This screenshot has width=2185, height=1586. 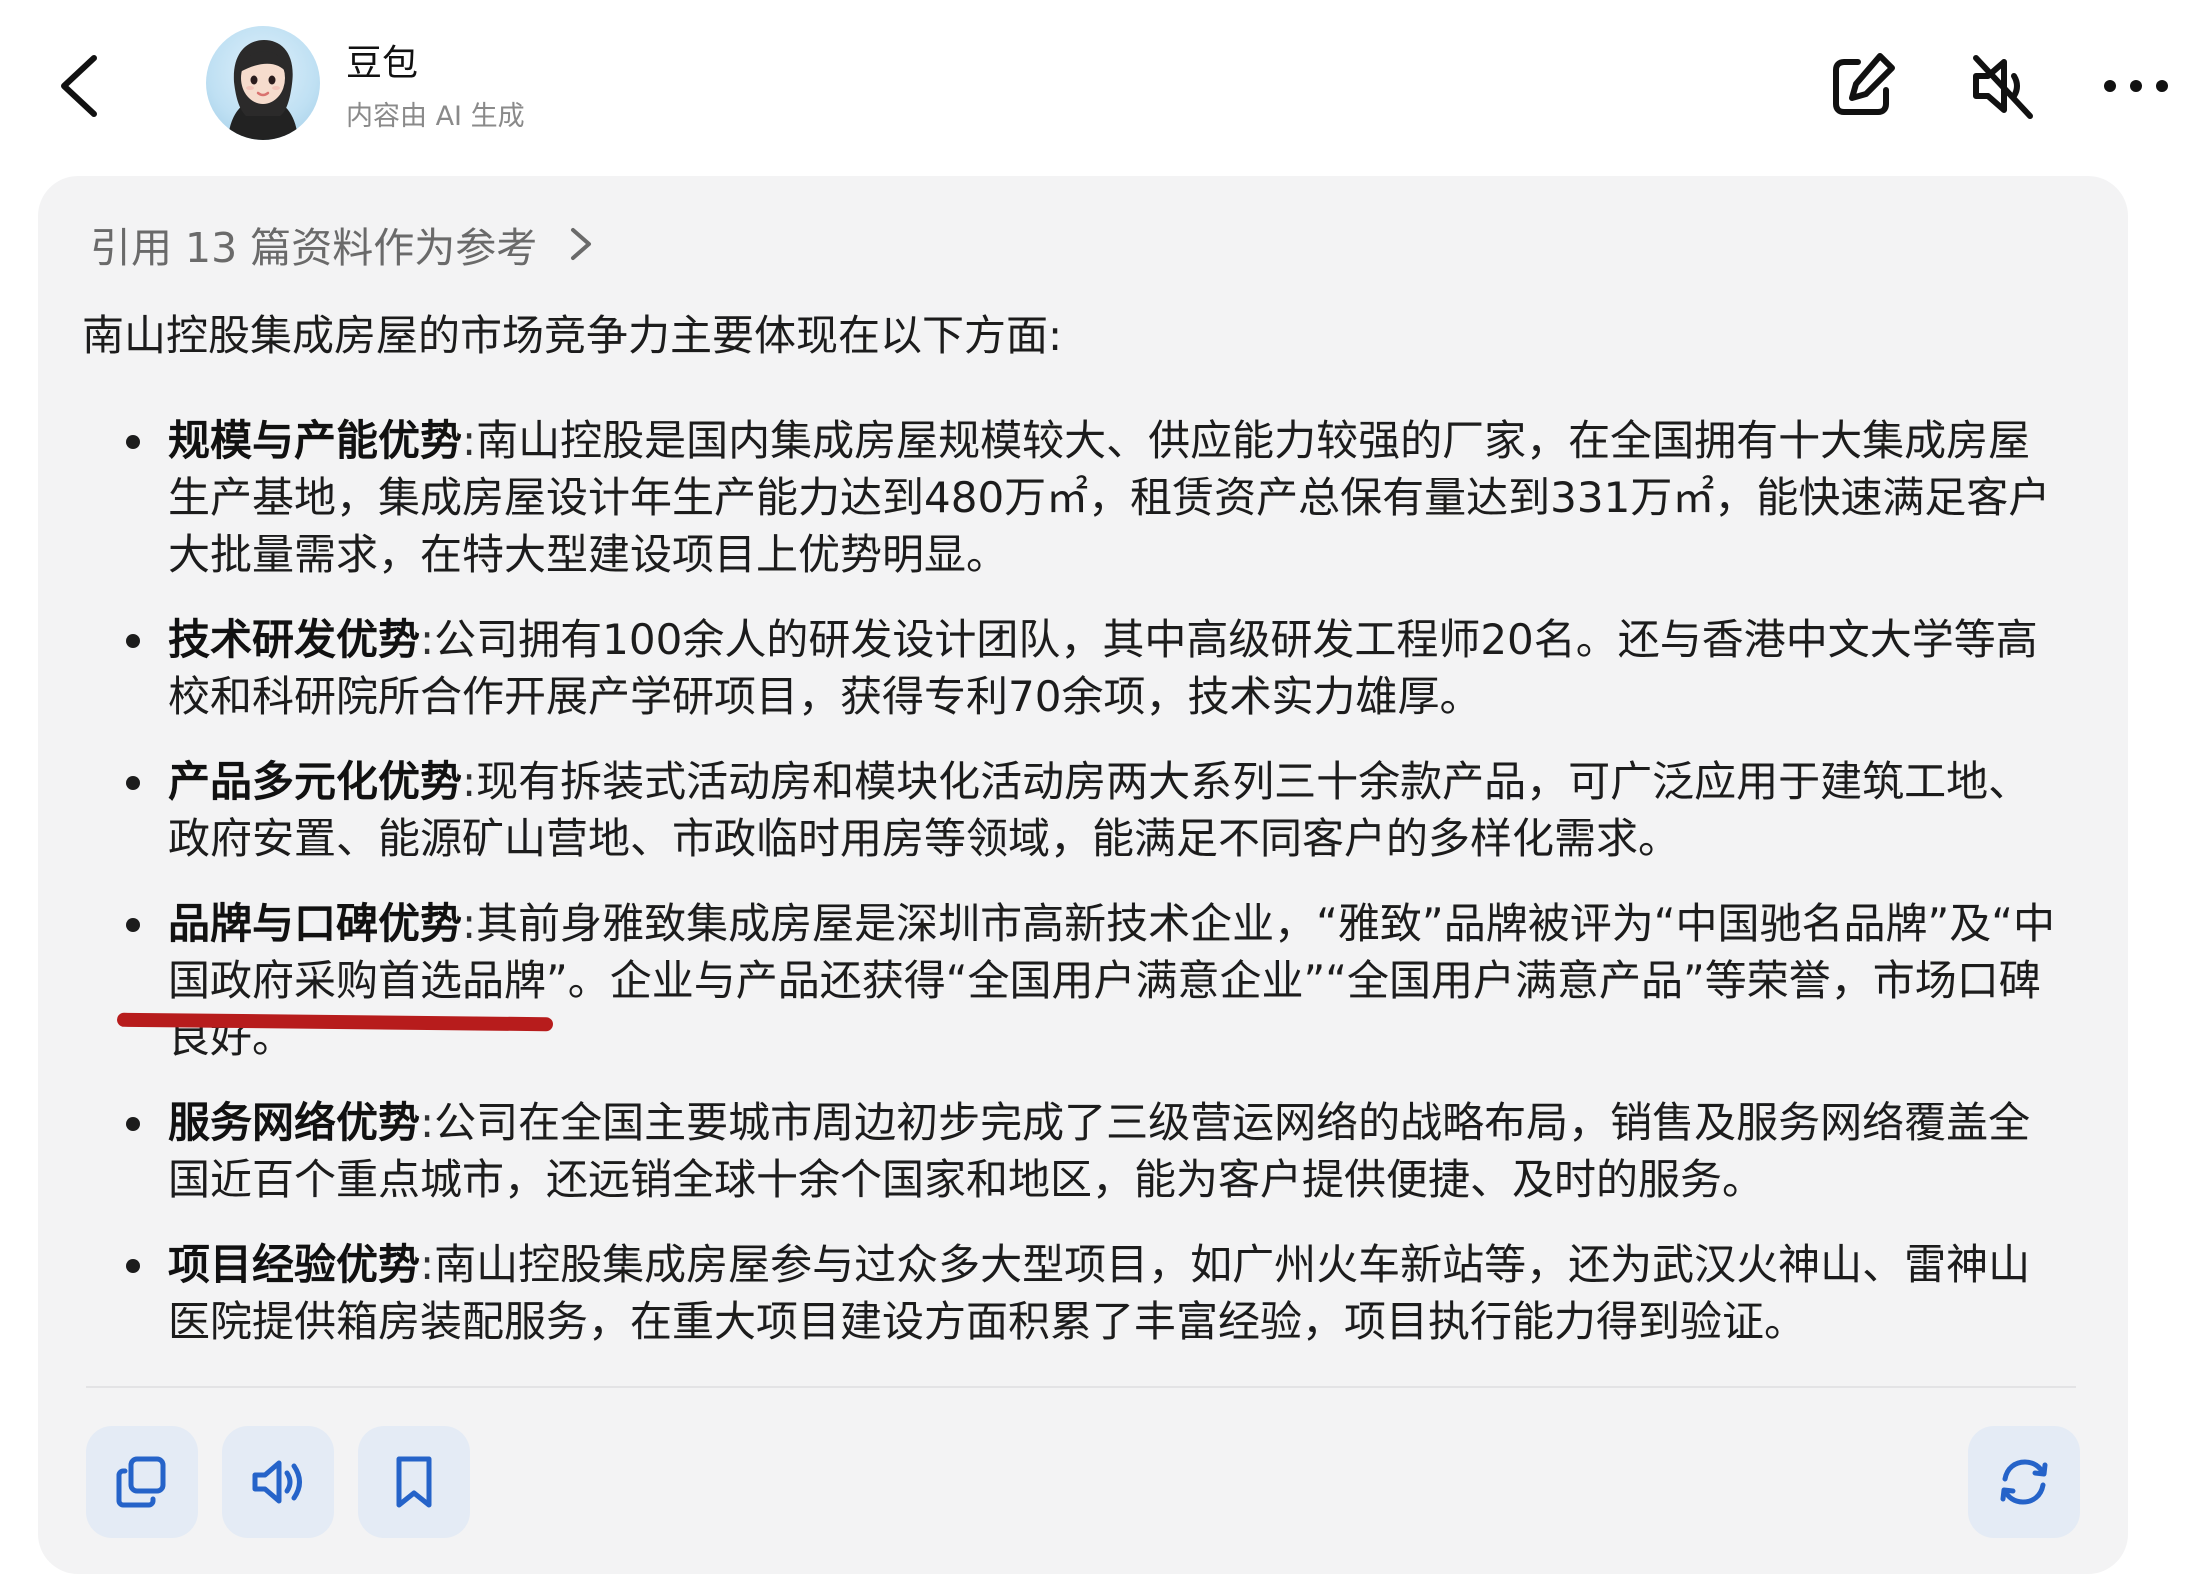 I want to click on edit-button, so click(x=1862, y=86).